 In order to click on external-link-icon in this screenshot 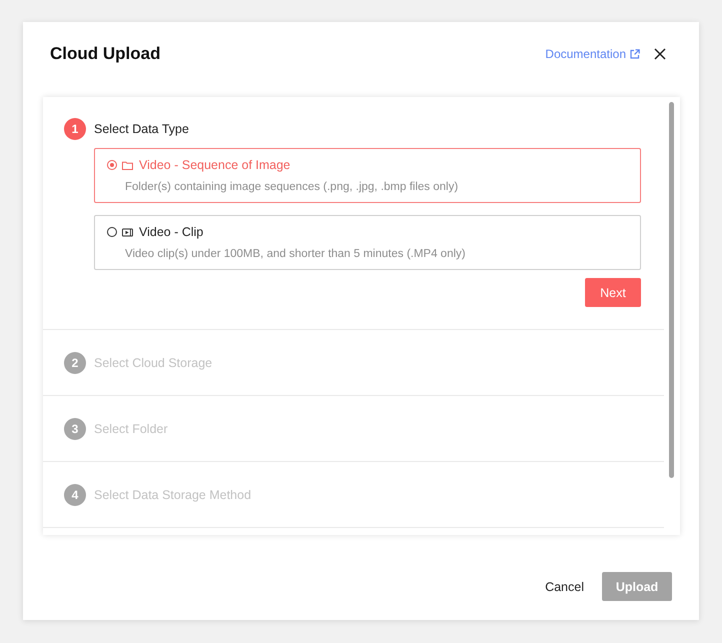, I will do `click(635, 54)`.